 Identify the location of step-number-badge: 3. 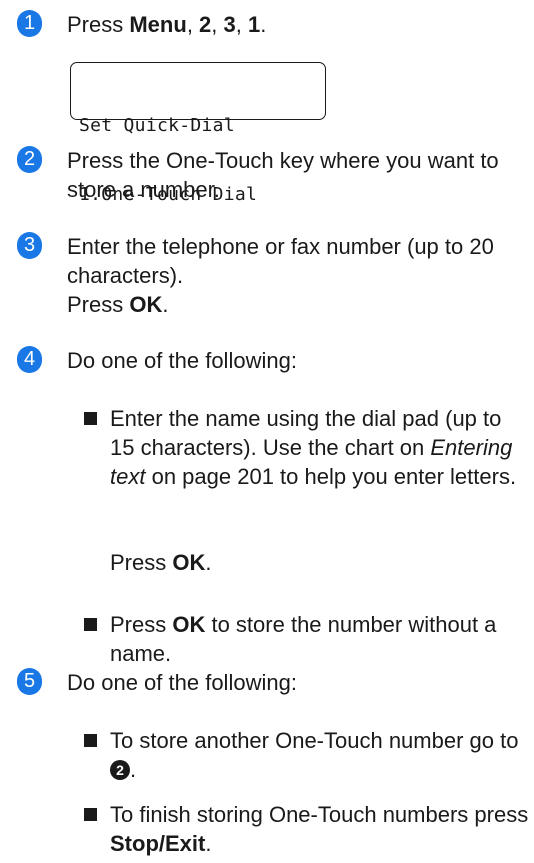
(29, 245).